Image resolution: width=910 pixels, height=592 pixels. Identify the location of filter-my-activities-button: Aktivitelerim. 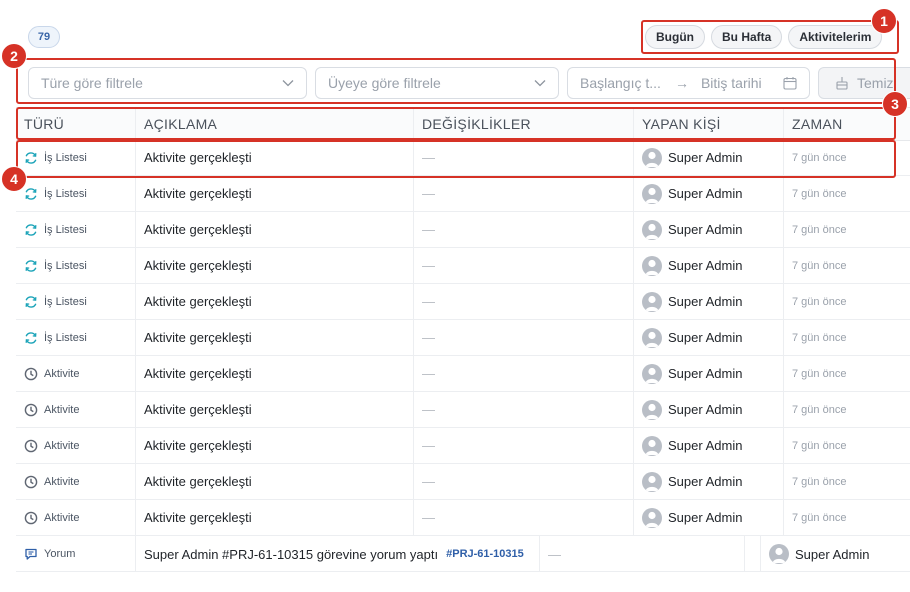
(835, 37).